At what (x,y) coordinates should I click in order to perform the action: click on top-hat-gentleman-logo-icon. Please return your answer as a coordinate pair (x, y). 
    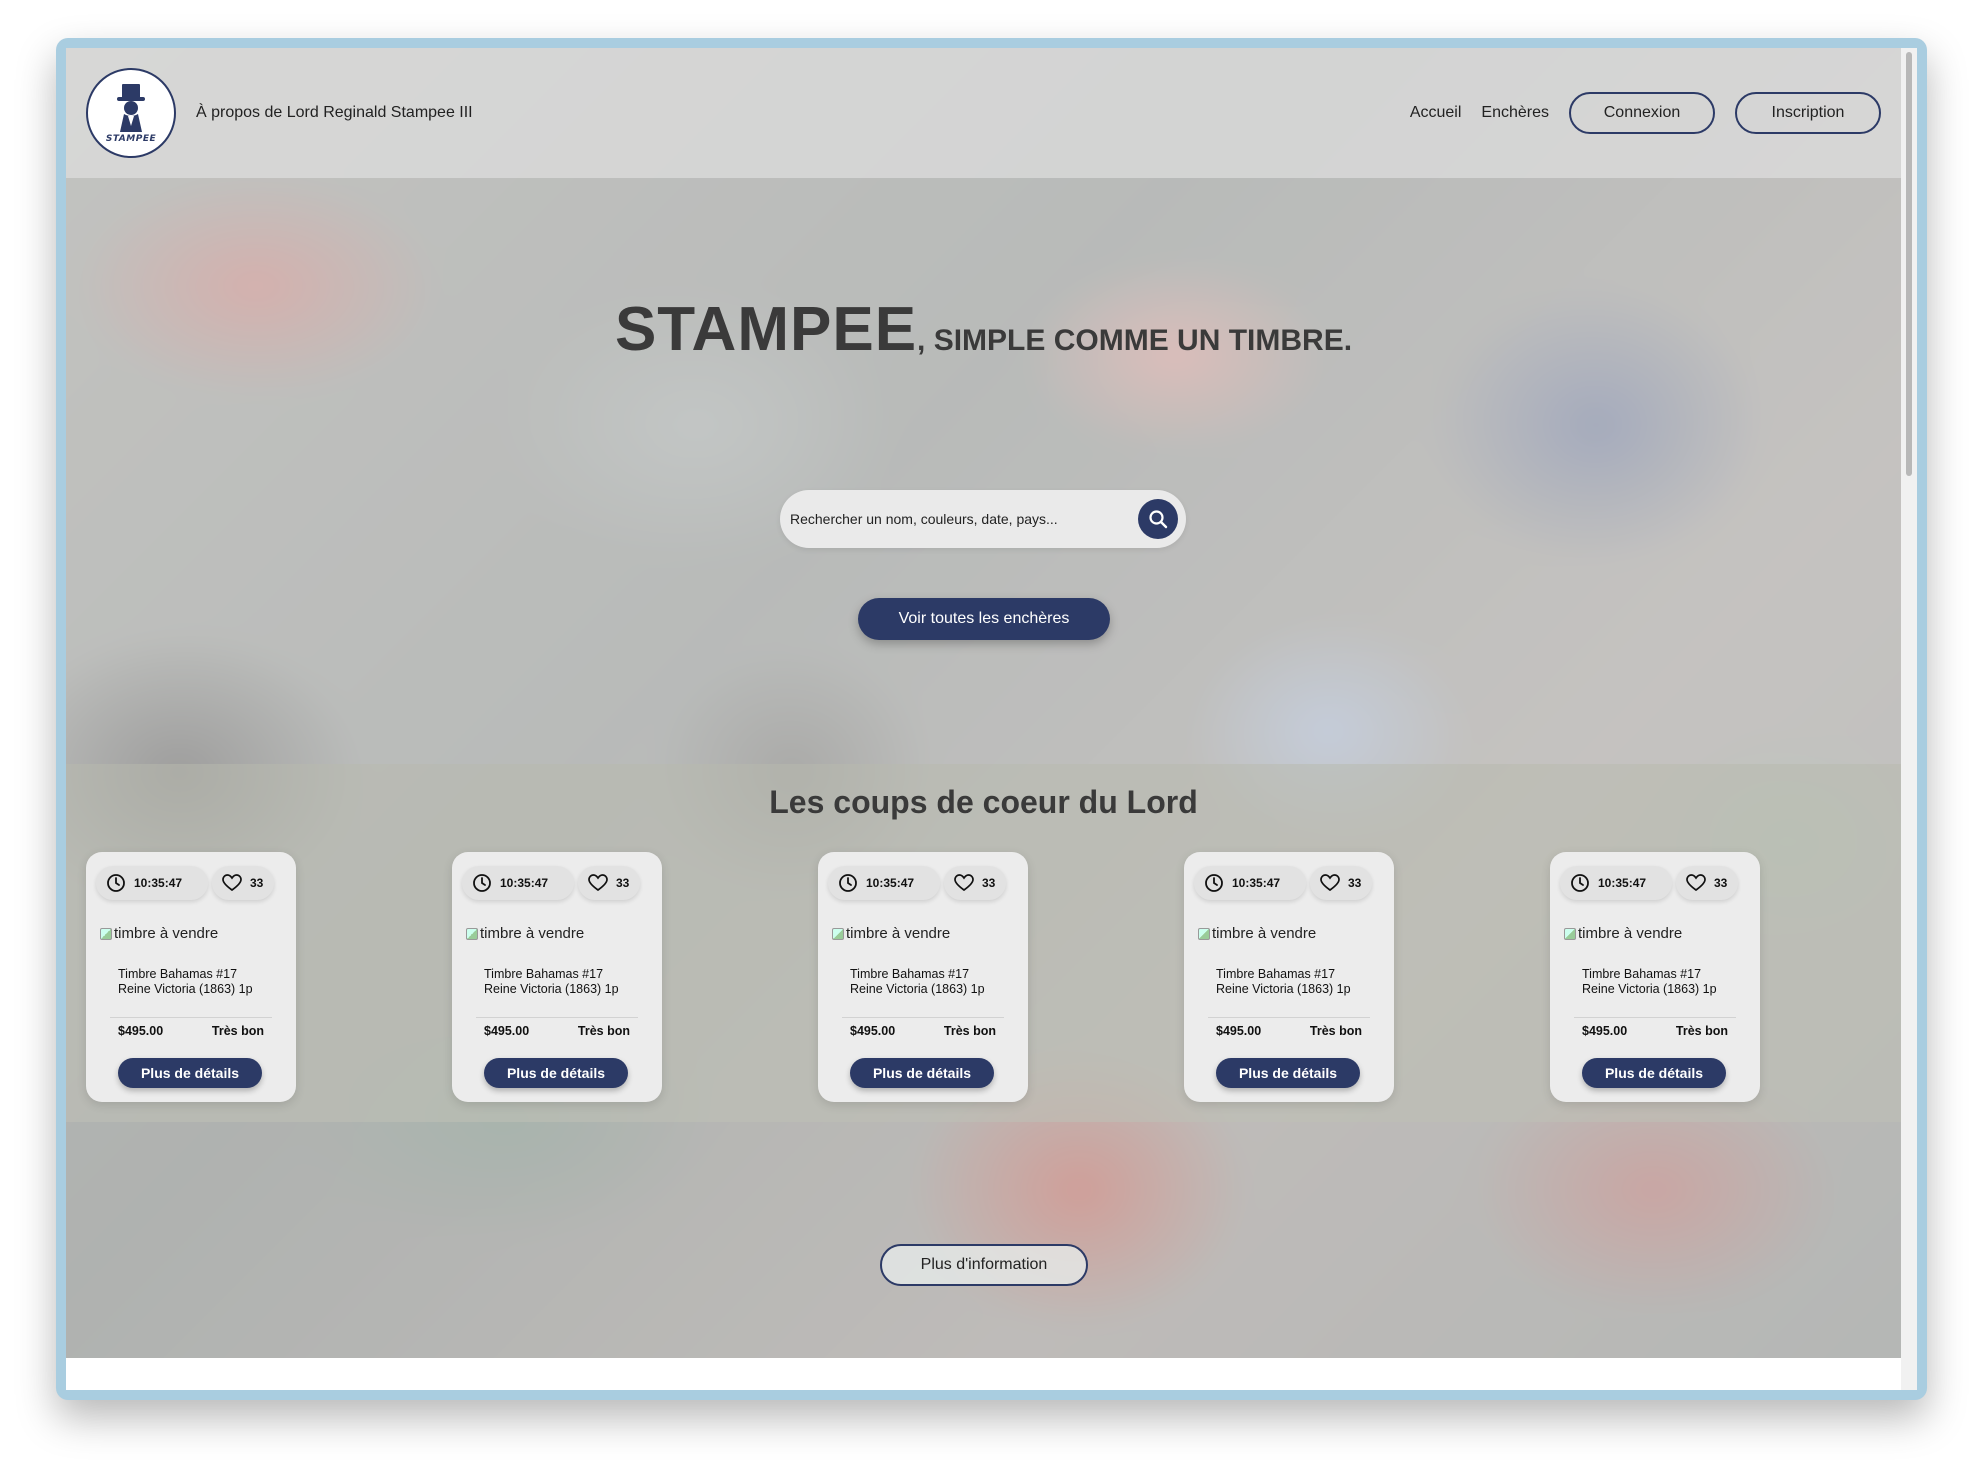
    Looking at the image, I should click on (131, 108).